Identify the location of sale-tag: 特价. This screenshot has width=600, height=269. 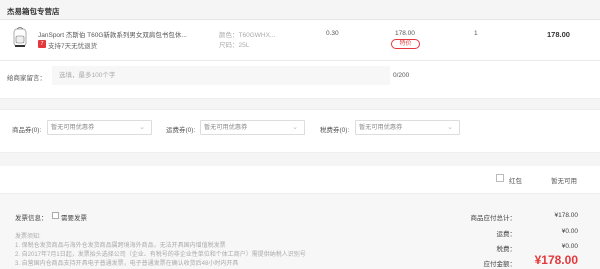
(405, 44).